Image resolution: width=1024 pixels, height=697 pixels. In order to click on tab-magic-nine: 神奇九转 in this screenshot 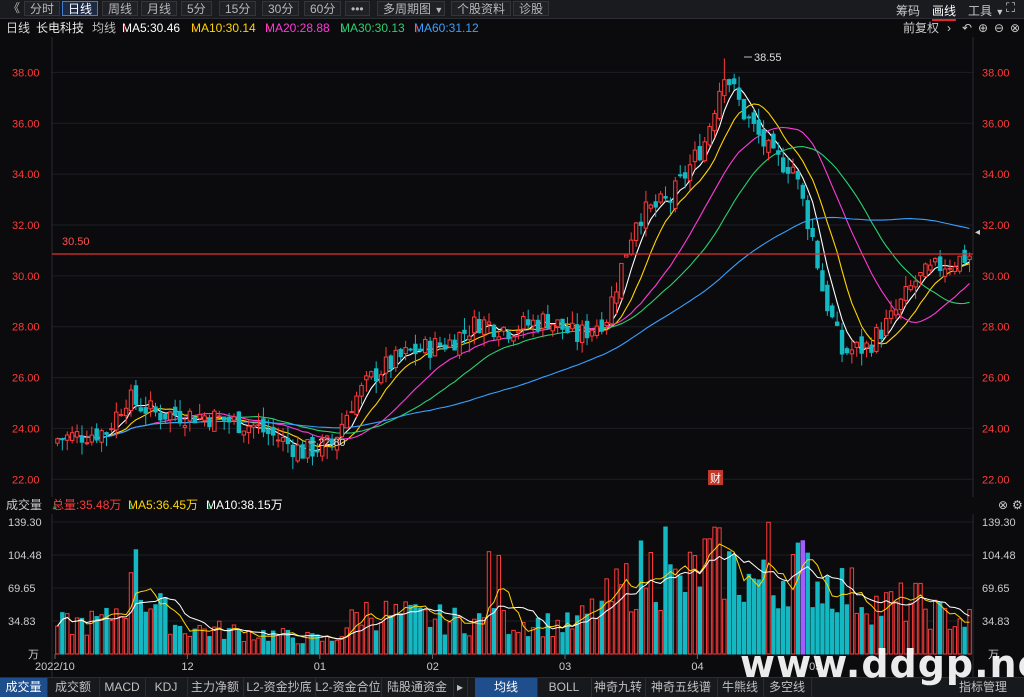, I will do `click(618, 687)`.